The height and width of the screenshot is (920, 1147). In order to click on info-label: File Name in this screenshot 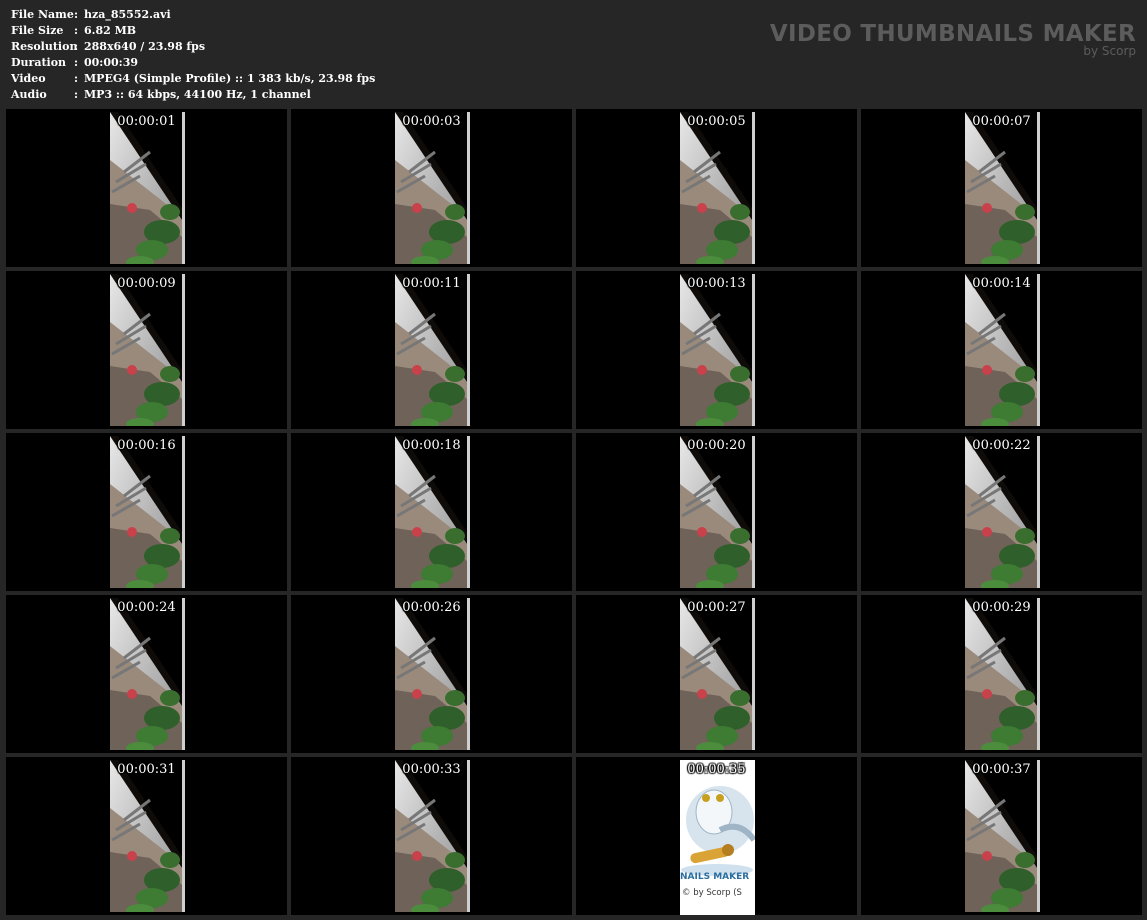, I will do `click(42, 14)`.